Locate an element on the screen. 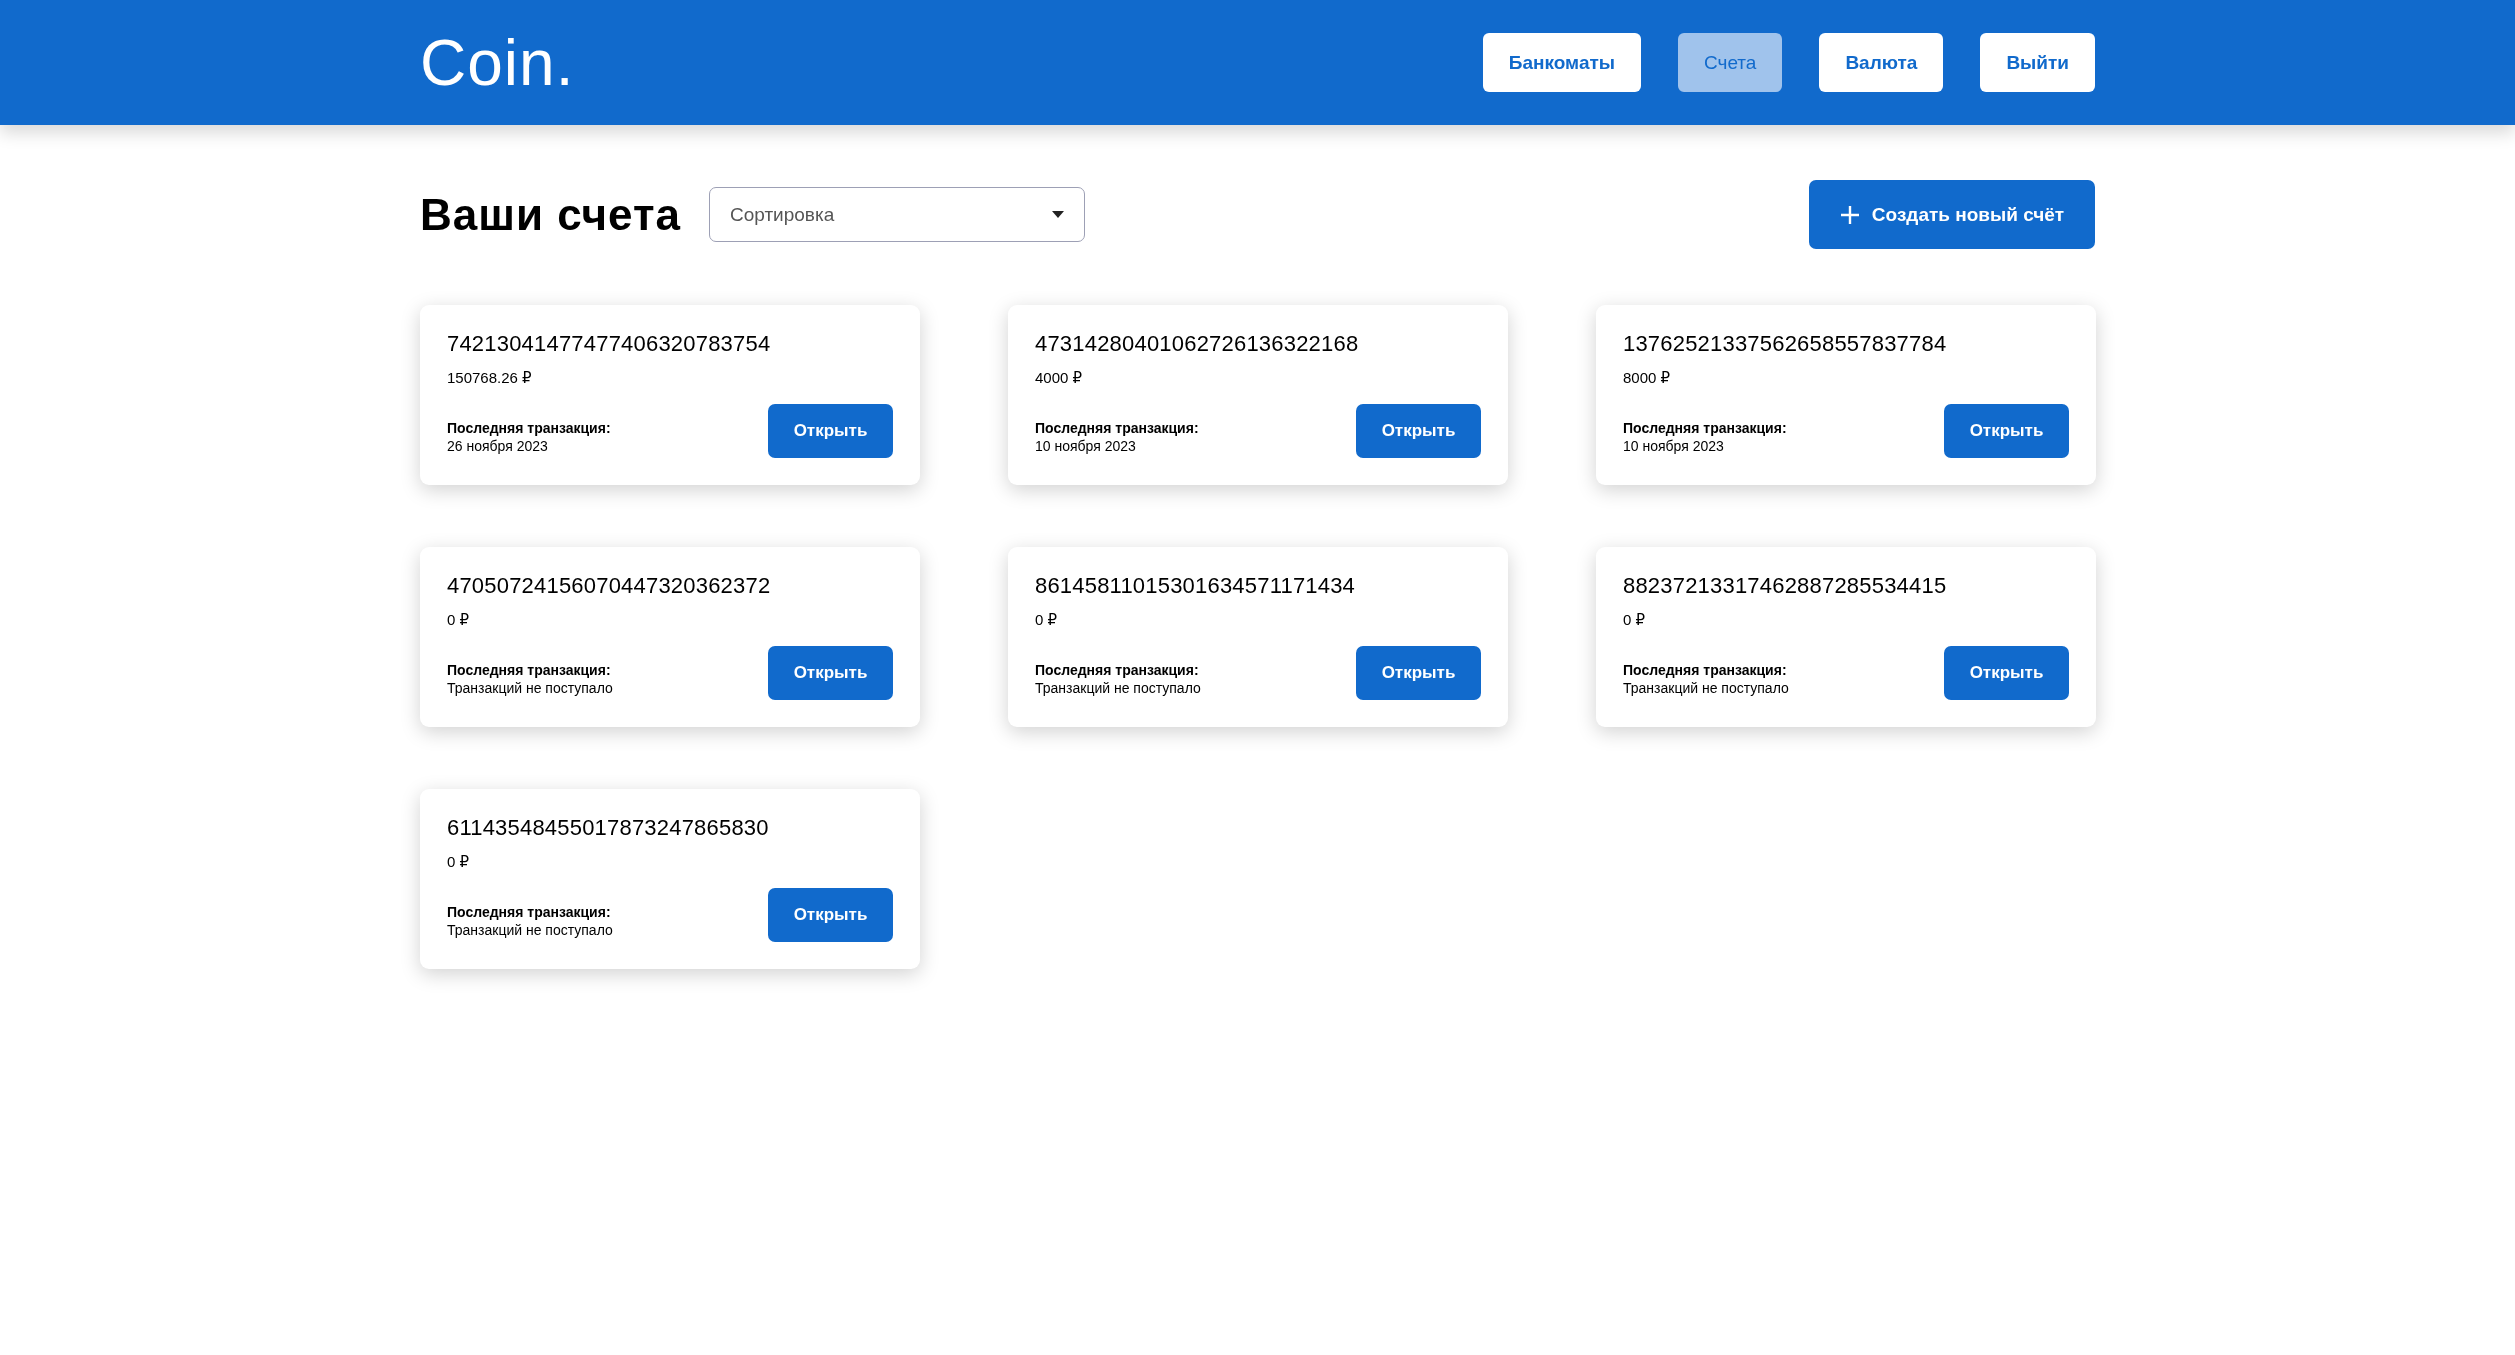 The height and width of the screenshot is (1355, 2515). nav-button: Валюта is located at coordinates (1881, 62).